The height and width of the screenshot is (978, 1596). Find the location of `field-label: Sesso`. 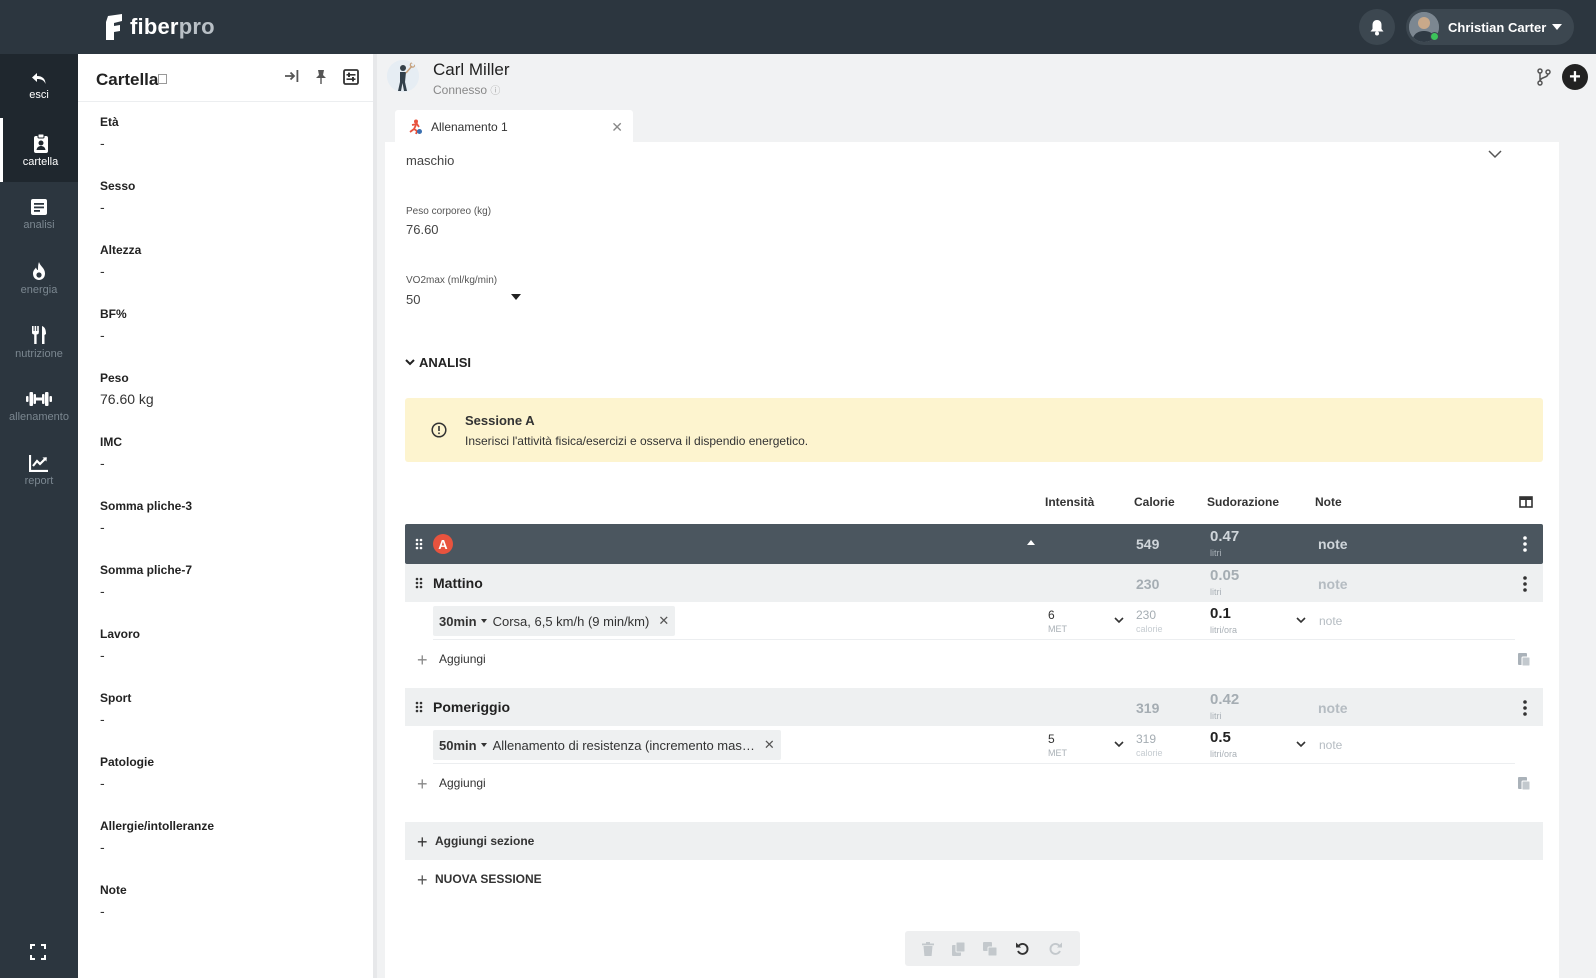

field-label: Sesso is located at coordinates (118, 186).